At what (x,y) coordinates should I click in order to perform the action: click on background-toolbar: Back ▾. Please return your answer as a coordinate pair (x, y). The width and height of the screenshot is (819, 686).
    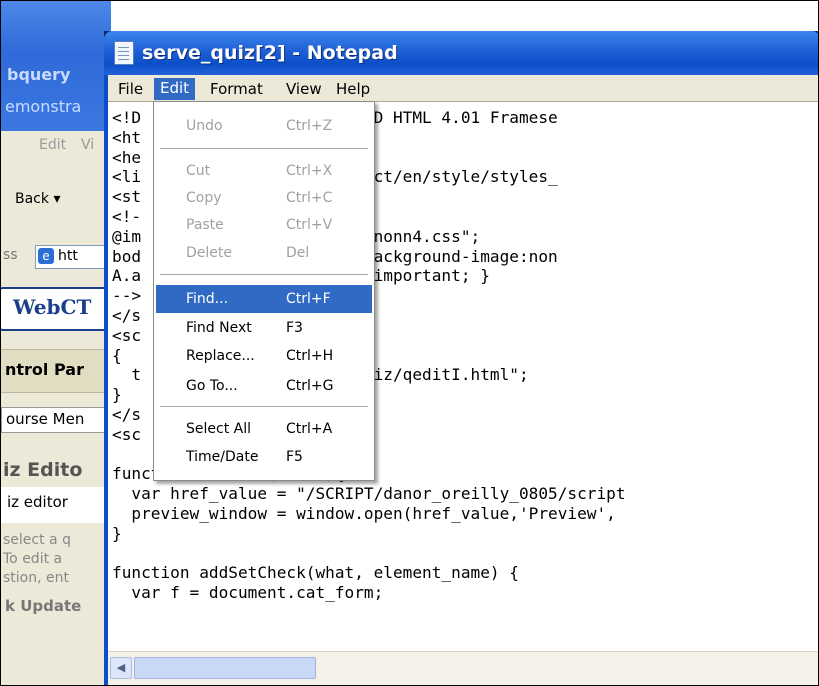
    Looking at the image, I should click on (56, 200).